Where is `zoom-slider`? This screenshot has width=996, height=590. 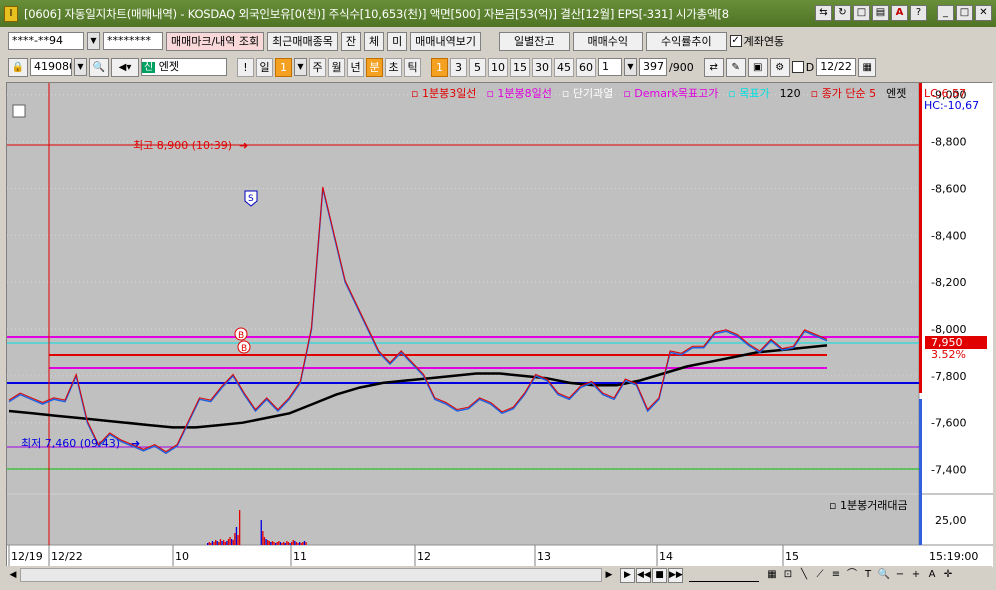 zoom-slider is located at coordinates (724, 575).